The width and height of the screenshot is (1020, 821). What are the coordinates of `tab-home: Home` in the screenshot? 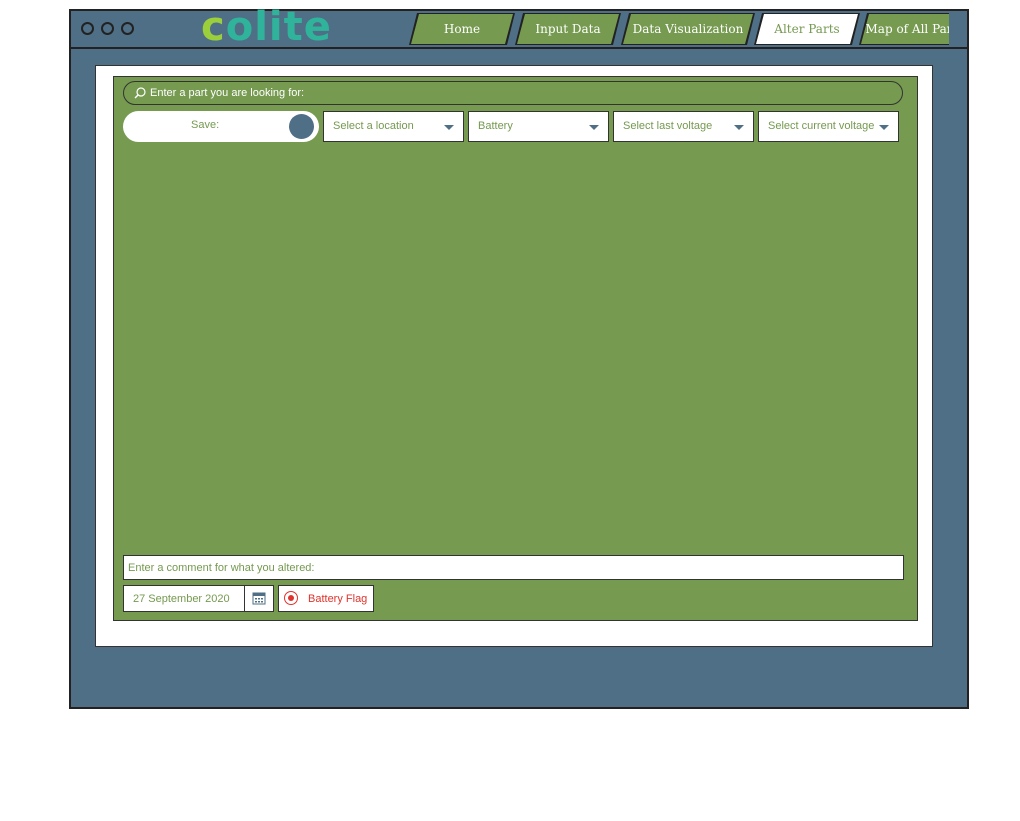 It's located at (462, 29).